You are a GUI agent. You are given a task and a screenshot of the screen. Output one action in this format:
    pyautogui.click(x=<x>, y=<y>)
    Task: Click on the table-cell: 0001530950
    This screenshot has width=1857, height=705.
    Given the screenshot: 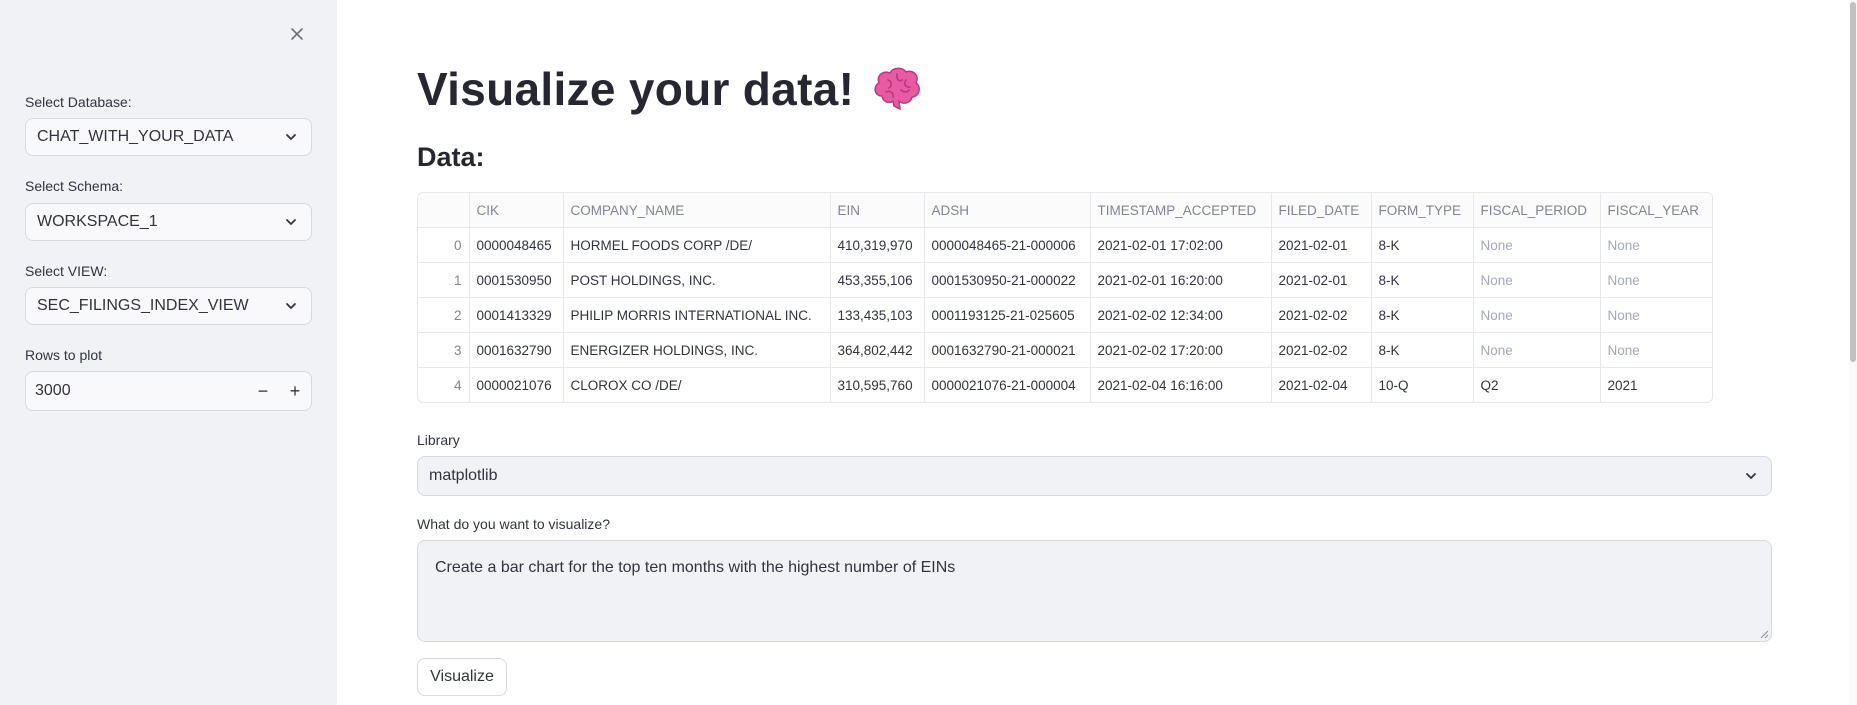 What is the action you would take?
    pyautogui.click(x=516, y=280)
    